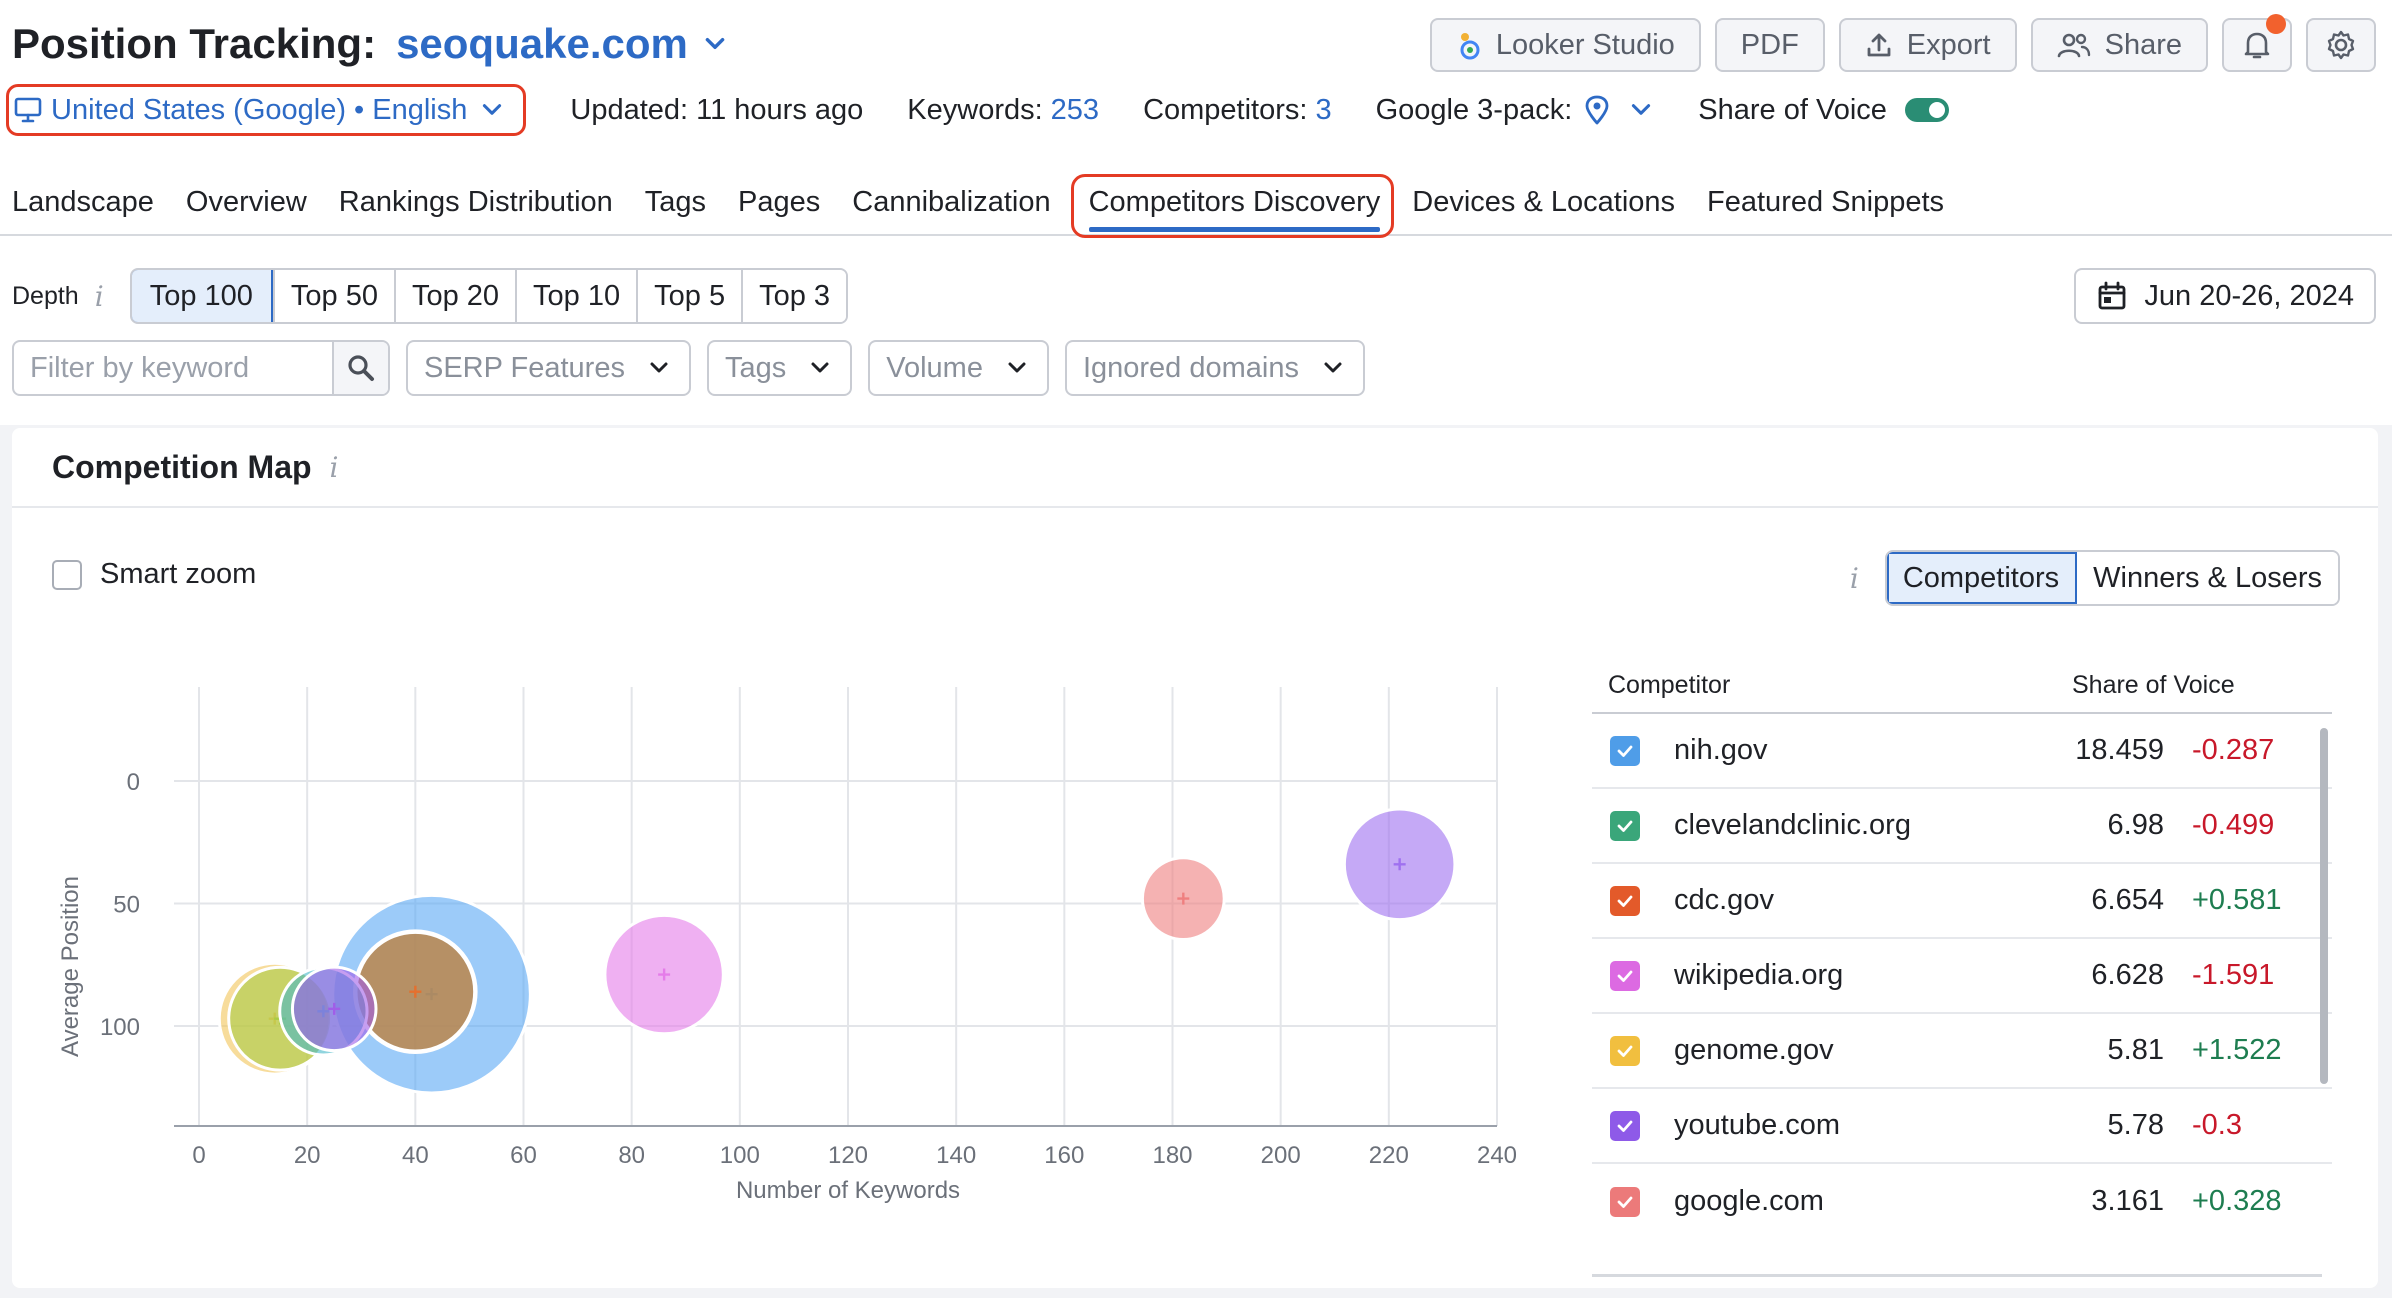 Image resolution: width=2392 pixels, height=1298 pixels. What do you see at coordinates (951, 202) in the screenshot?
I see `tab-label: Cannibalization` at bounding box center [951, 202].